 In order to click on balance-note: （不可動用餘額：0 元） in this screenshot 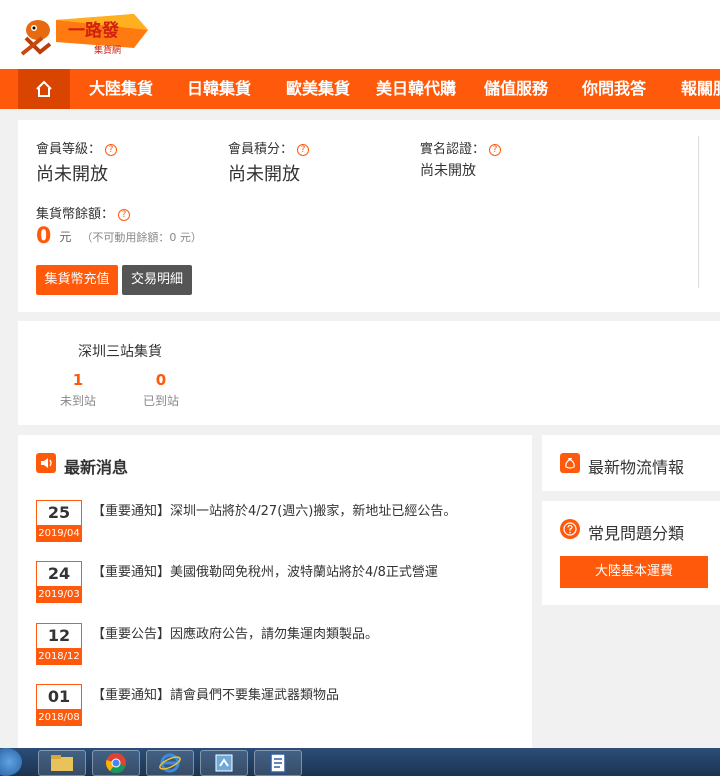, I will do `click(141, 237)`.